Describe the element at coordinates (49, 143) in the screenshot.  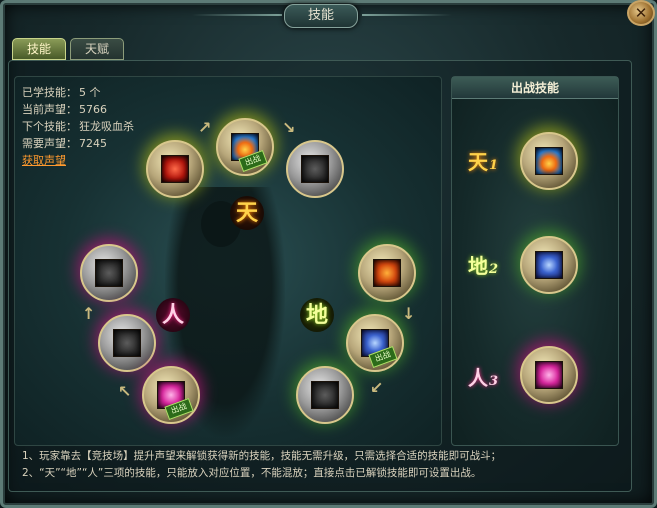
I see `required-prestige-label: 需要声望：` at that location.